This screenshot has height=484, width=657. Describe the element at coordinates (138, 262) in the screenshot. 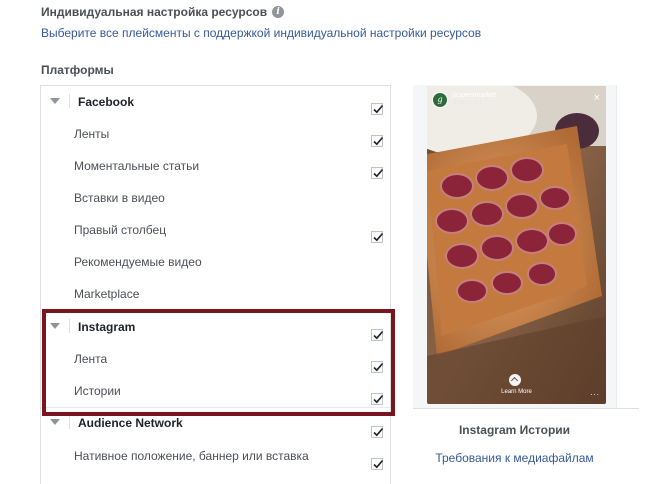

I see `placement-label: Рекомендуемые видео` at that location.